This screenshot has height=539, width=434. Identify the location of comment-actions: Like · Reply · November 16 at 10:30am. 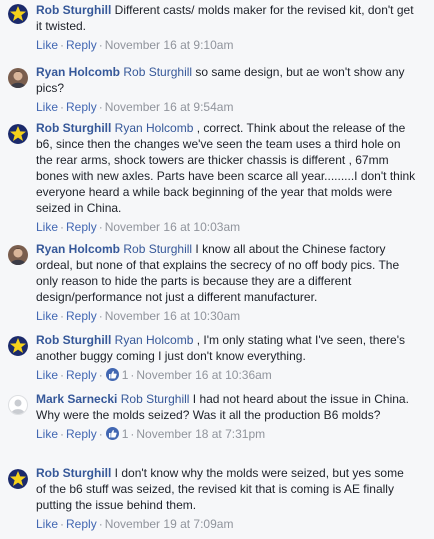
(226, 316).